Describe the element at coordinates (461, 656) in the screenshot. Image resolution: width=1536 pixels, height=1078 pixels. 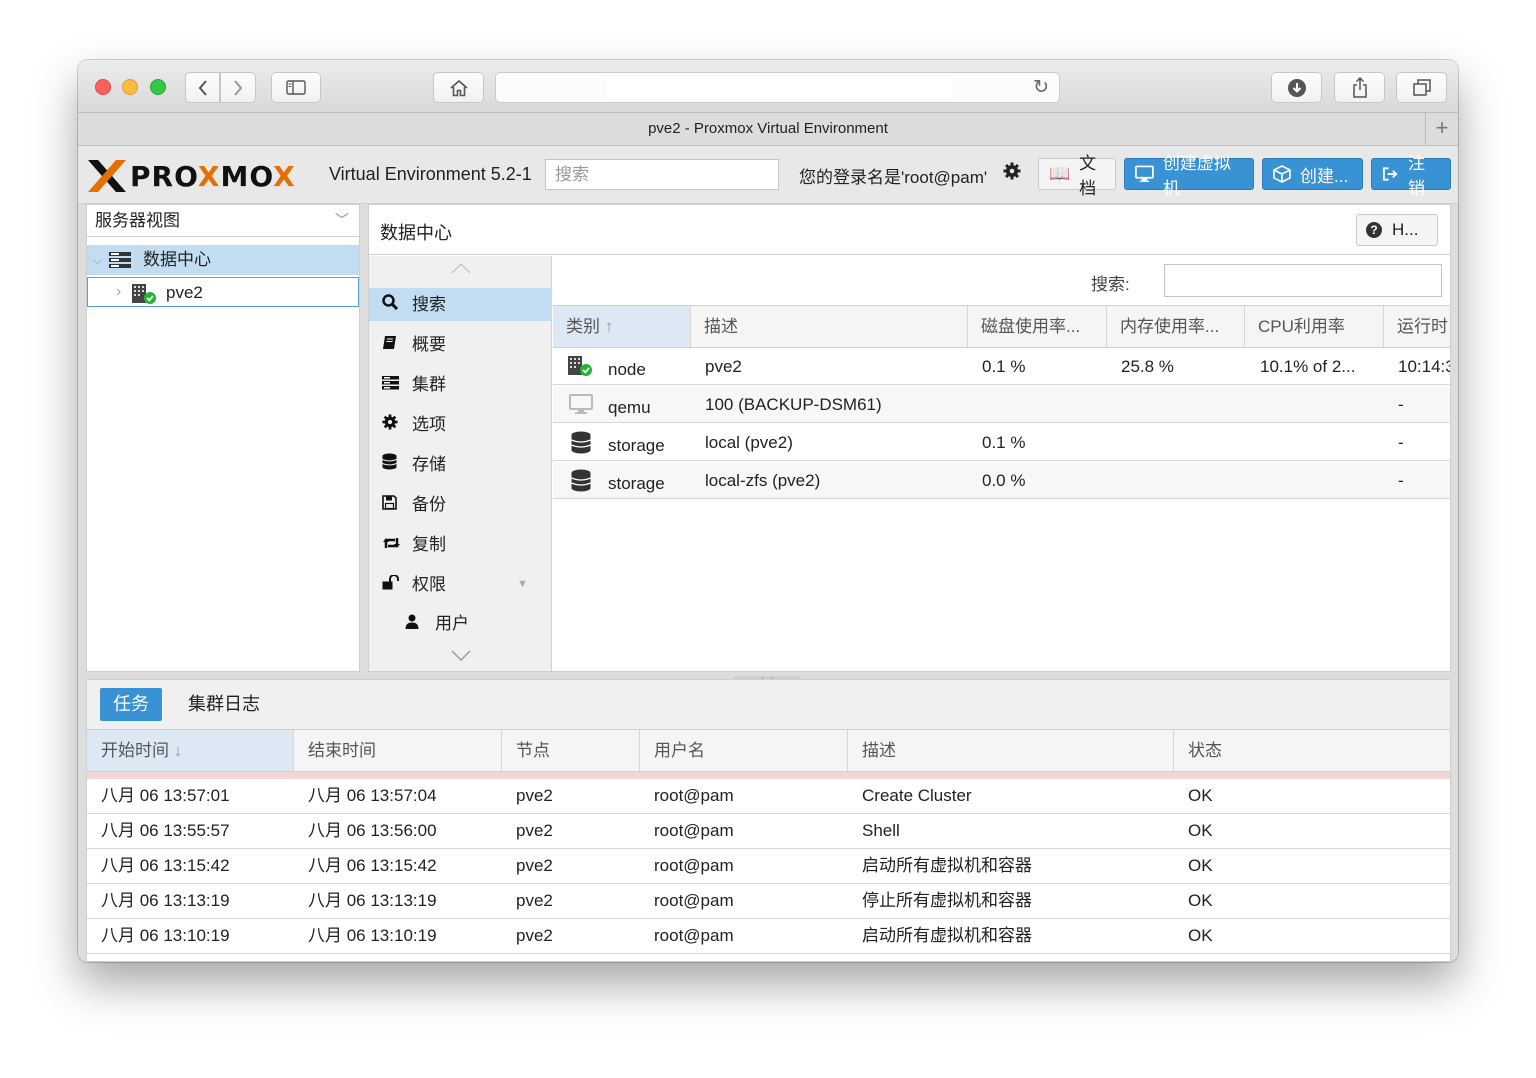
I see `nav-scroll-down-icon` at that location.